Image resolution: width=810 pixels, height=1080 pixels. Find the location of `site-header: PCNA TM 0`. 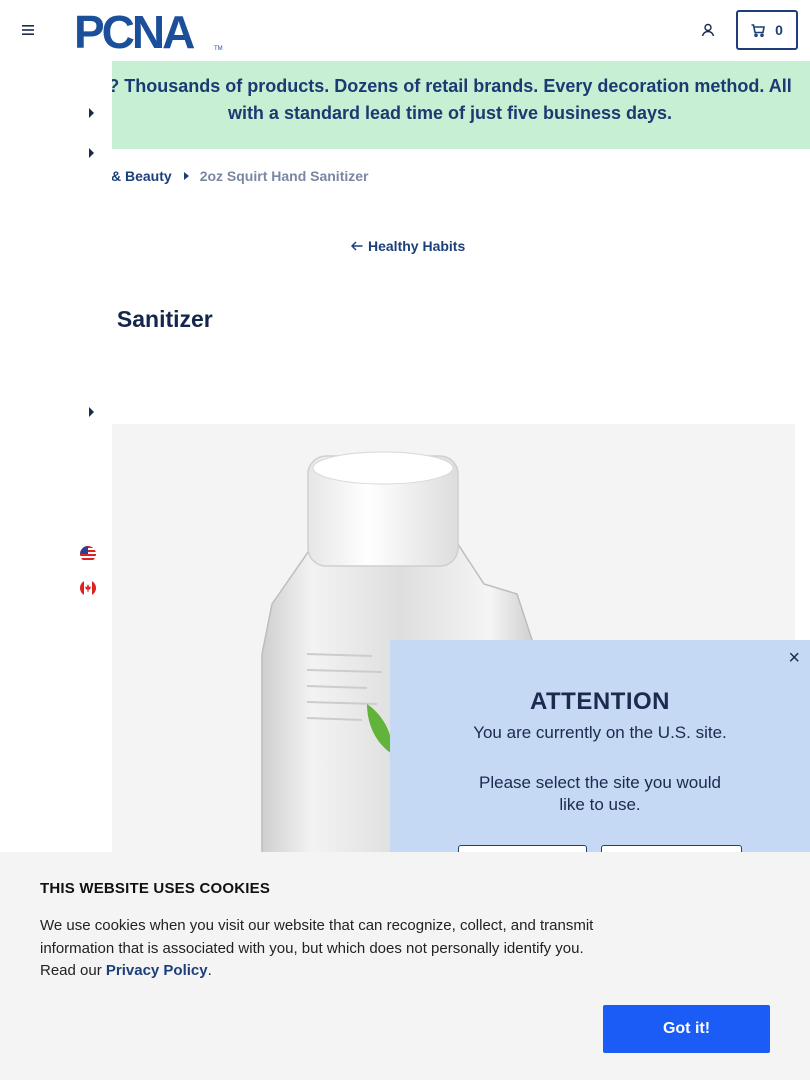

site-header: PCNA TM 0 is located at coordinates (405, 30).